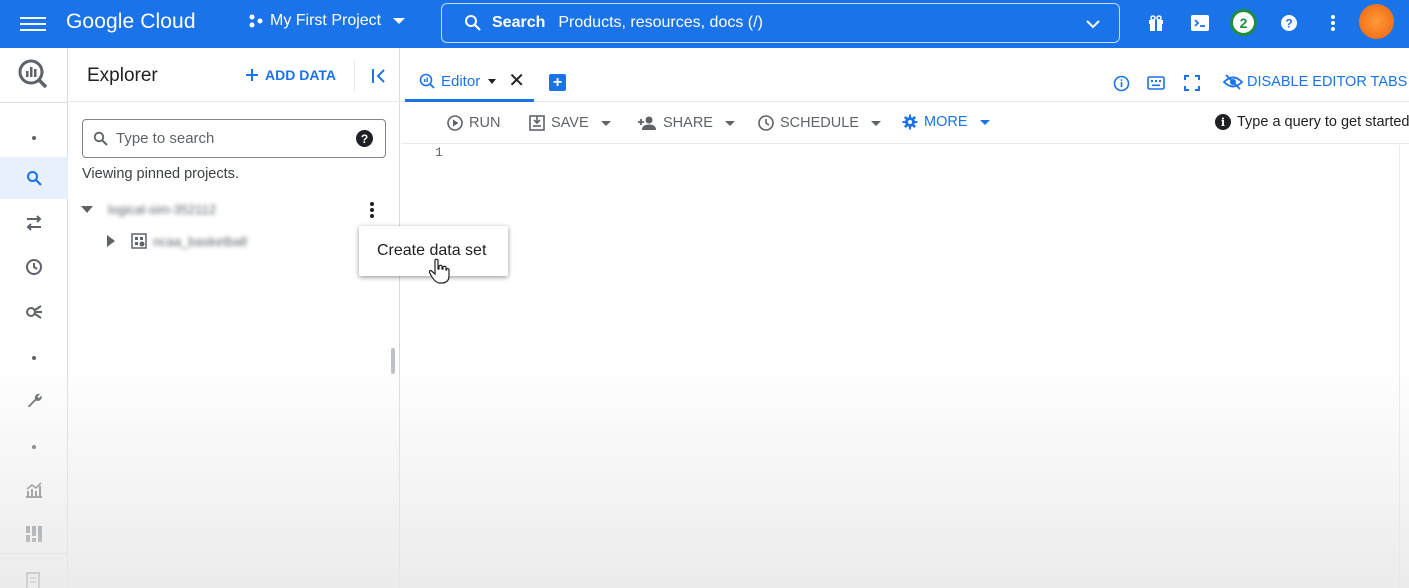 The width and height of the screenshot is (1409, 588). What do you see at coordinates (34, 534) in the screenshot?
I see `dashboard-icon` at bounding box center [34, 534].